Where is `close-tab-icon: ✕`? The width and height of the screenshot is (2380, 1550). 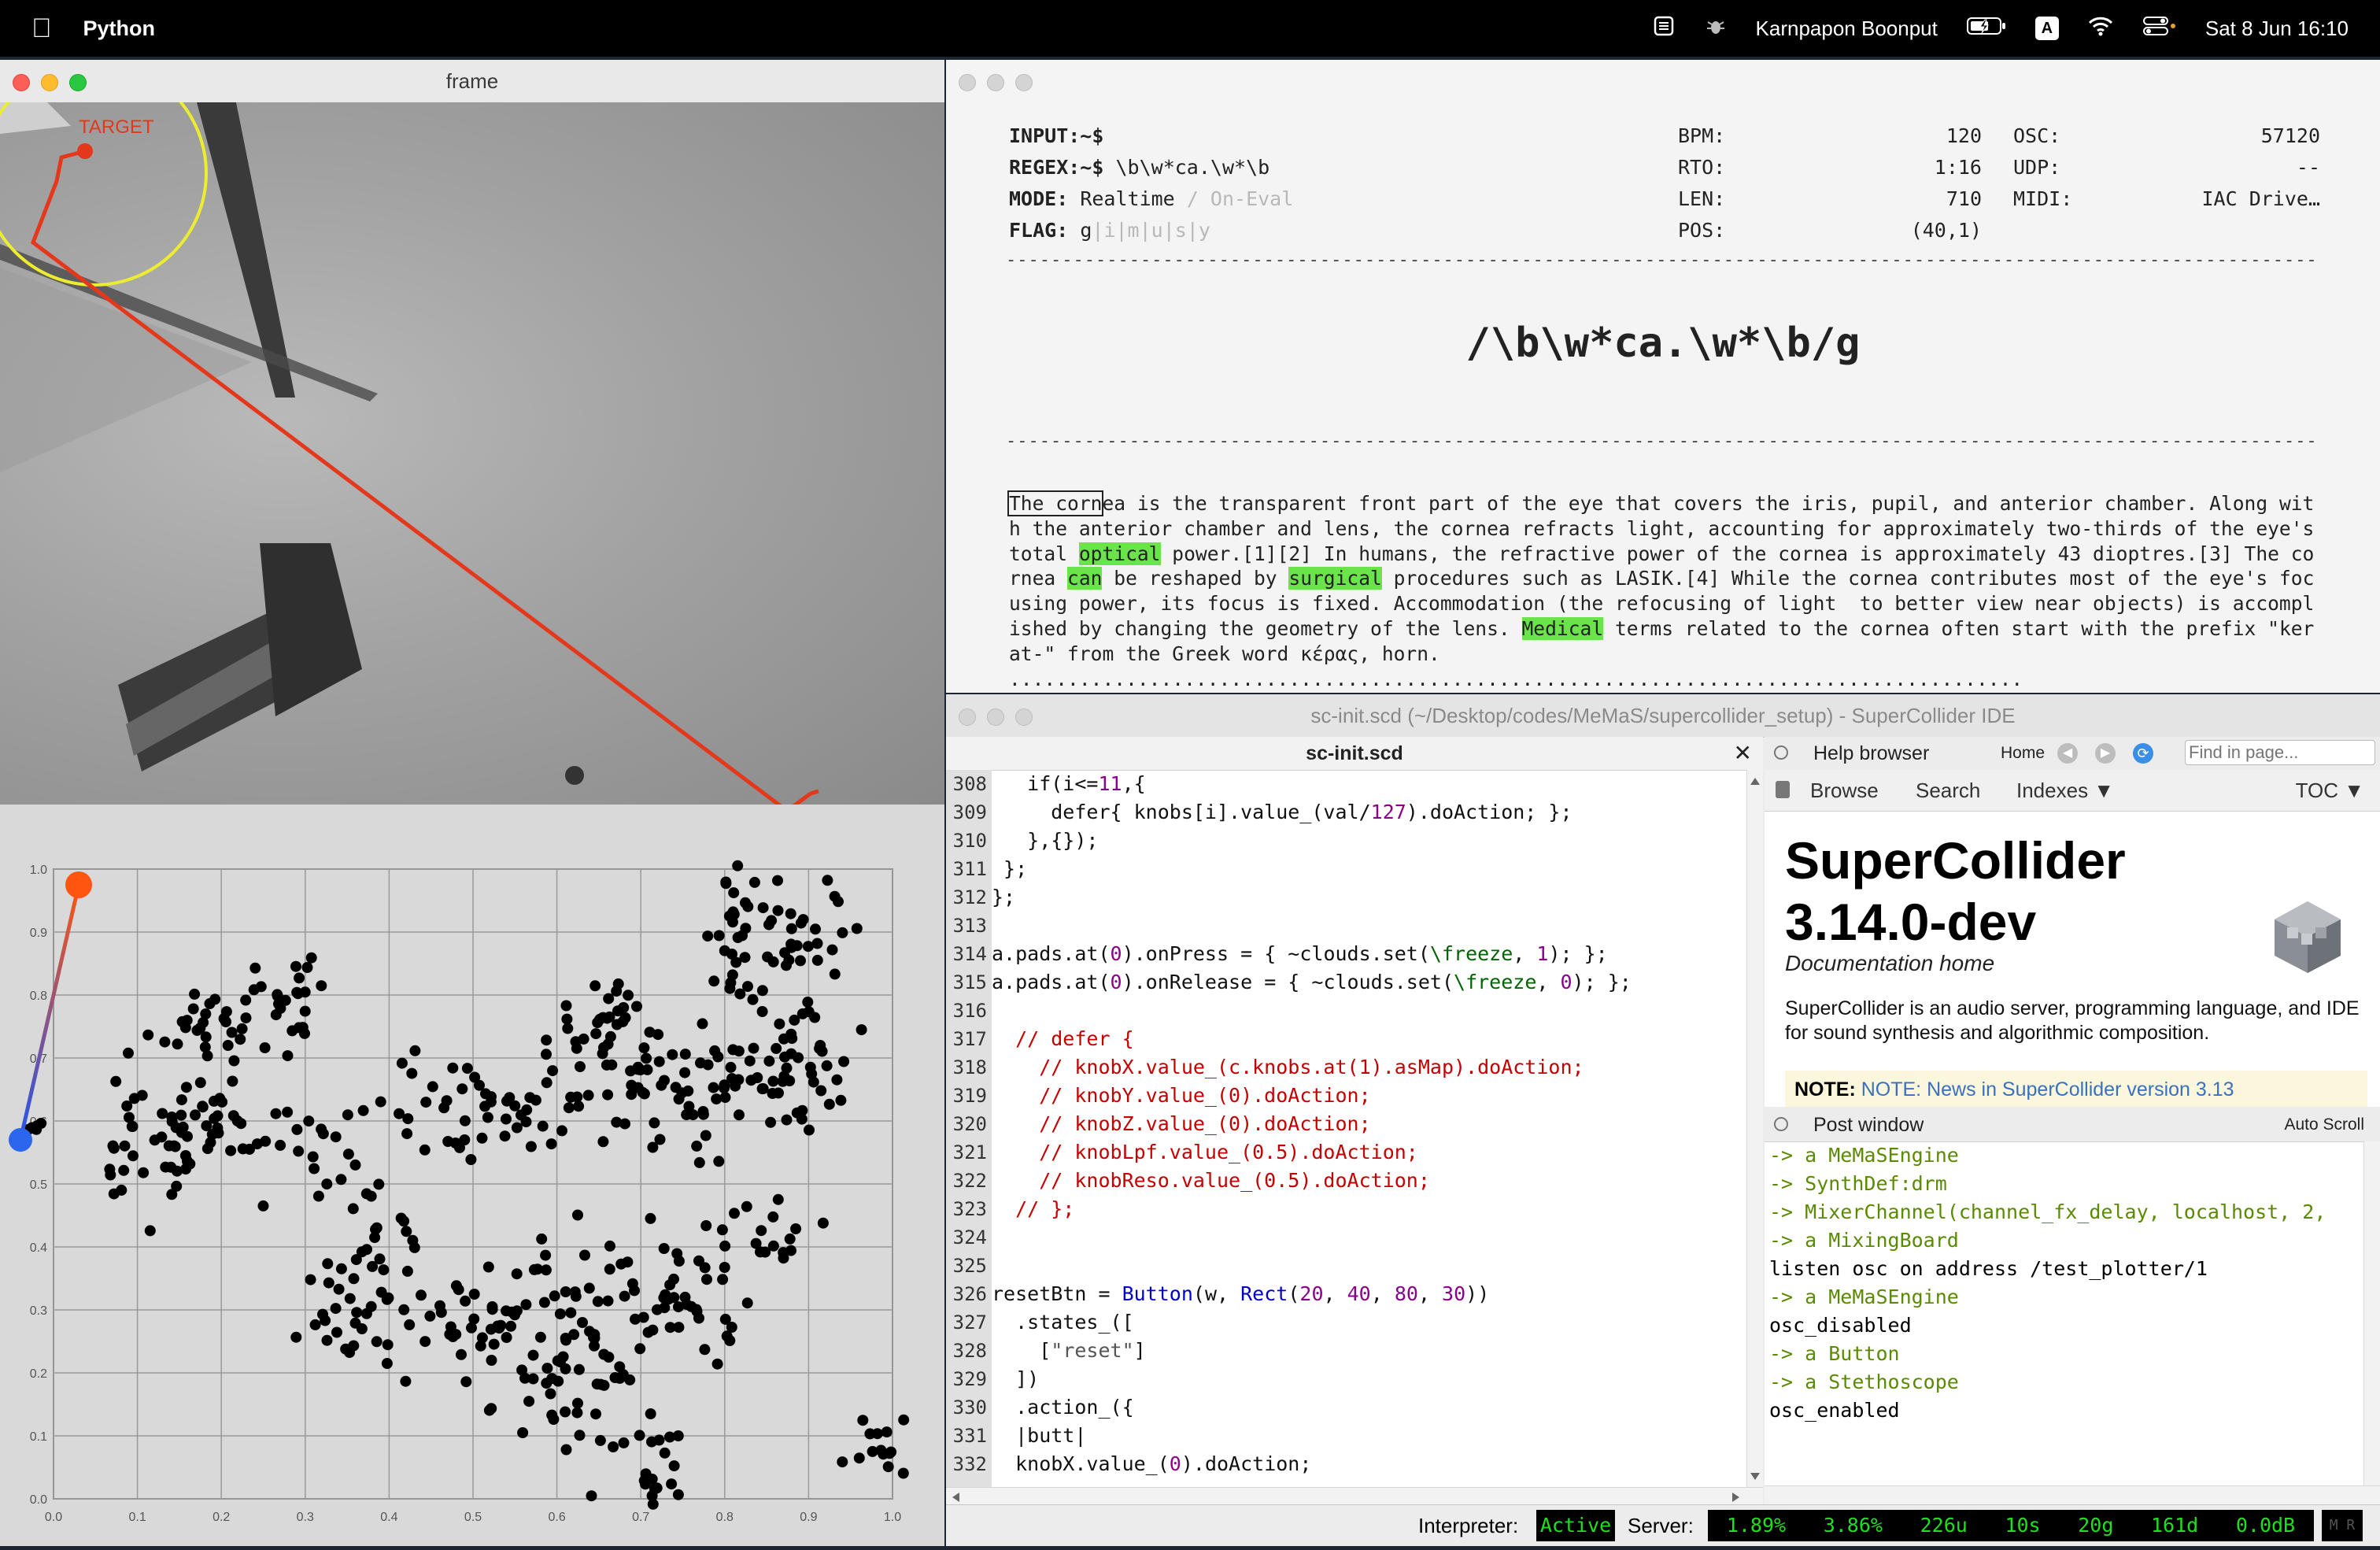 close-tab-icon: ✕ is located at coordinates (1743, 753).